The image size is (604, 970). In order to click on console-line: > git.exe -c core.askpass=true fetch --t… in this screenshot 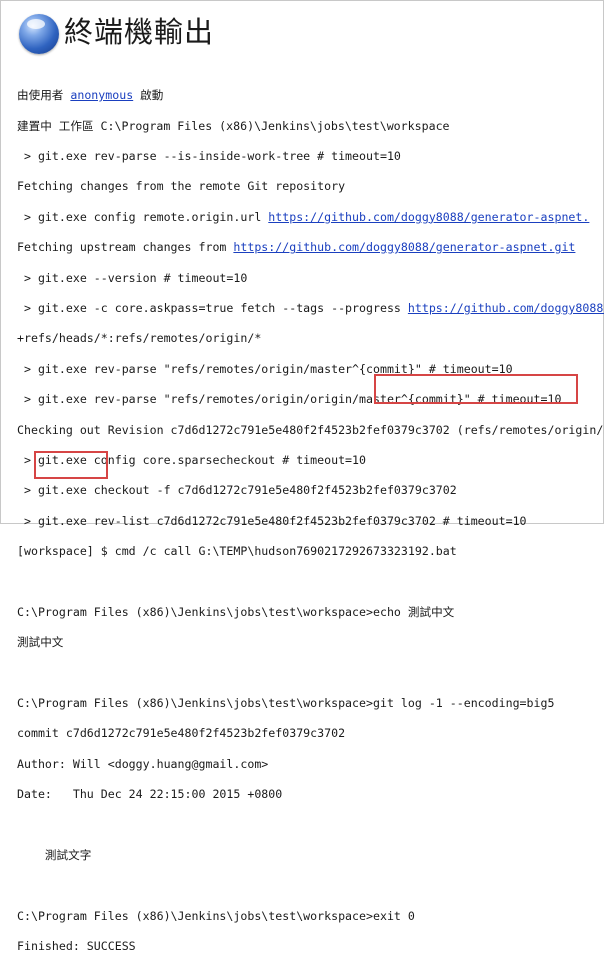, I will do `click(310, 308)`.